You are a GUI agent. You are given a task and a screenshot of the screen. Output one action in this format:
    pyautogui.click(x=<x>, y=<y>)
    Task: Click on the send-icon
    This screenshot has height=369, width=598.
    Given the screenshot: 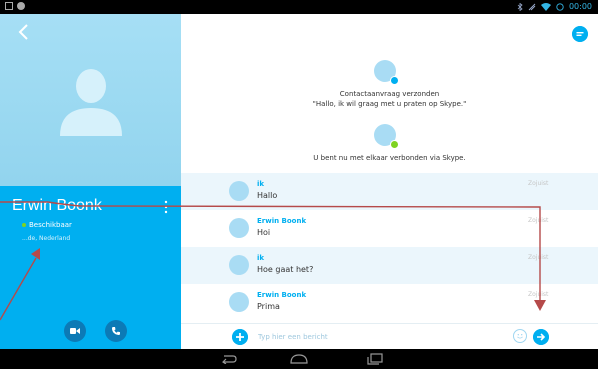 What is the action you would take?
    pyautogui.click(x=541, y=337)
    